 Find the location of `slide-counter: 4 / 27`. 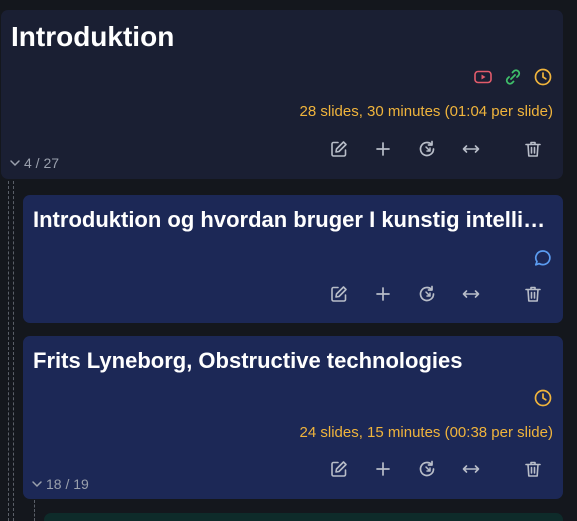

slide-counter: 4 / 27 is located at coordinates (42, 163).